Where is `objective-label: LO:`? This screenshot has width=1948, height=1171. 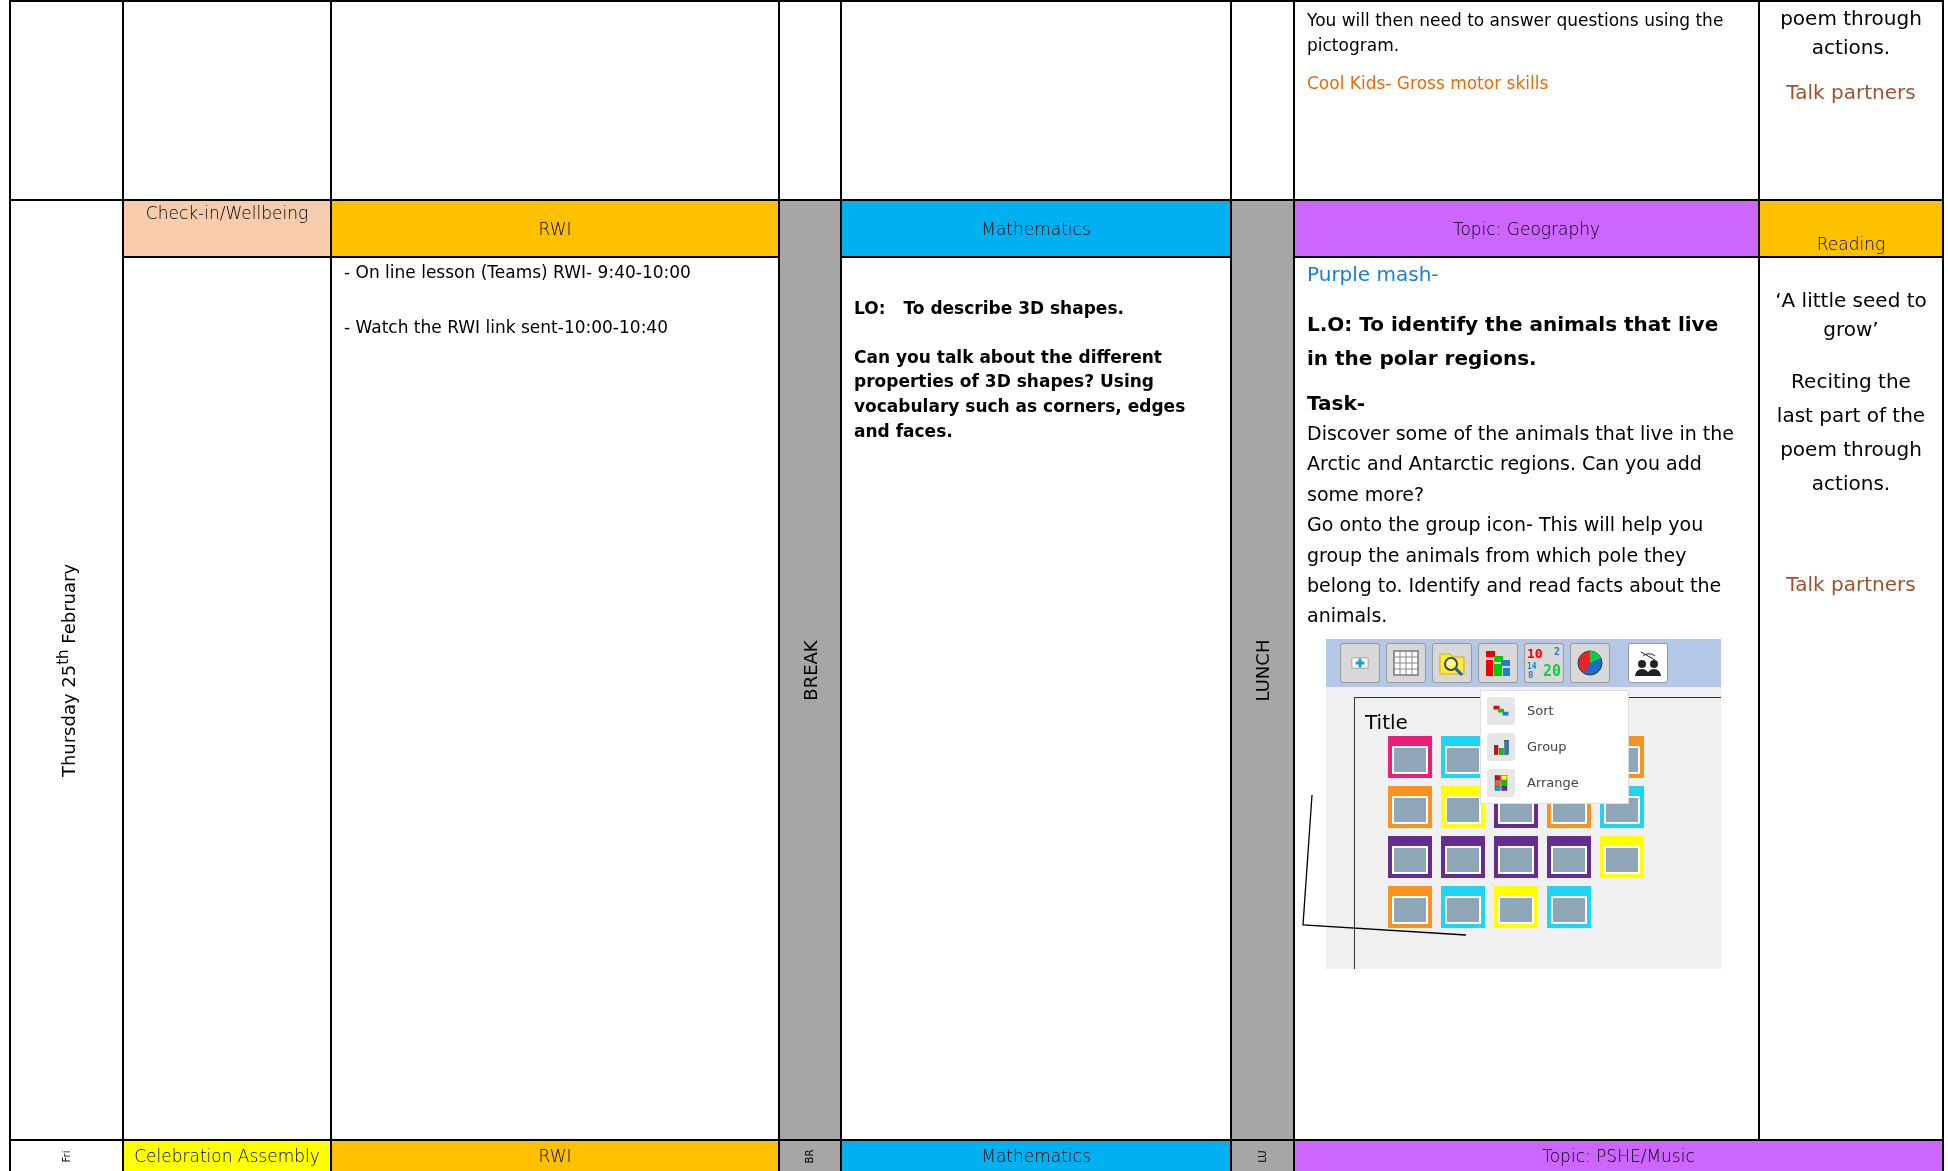 objective-label: LO: is located at coordinates (870, 308).